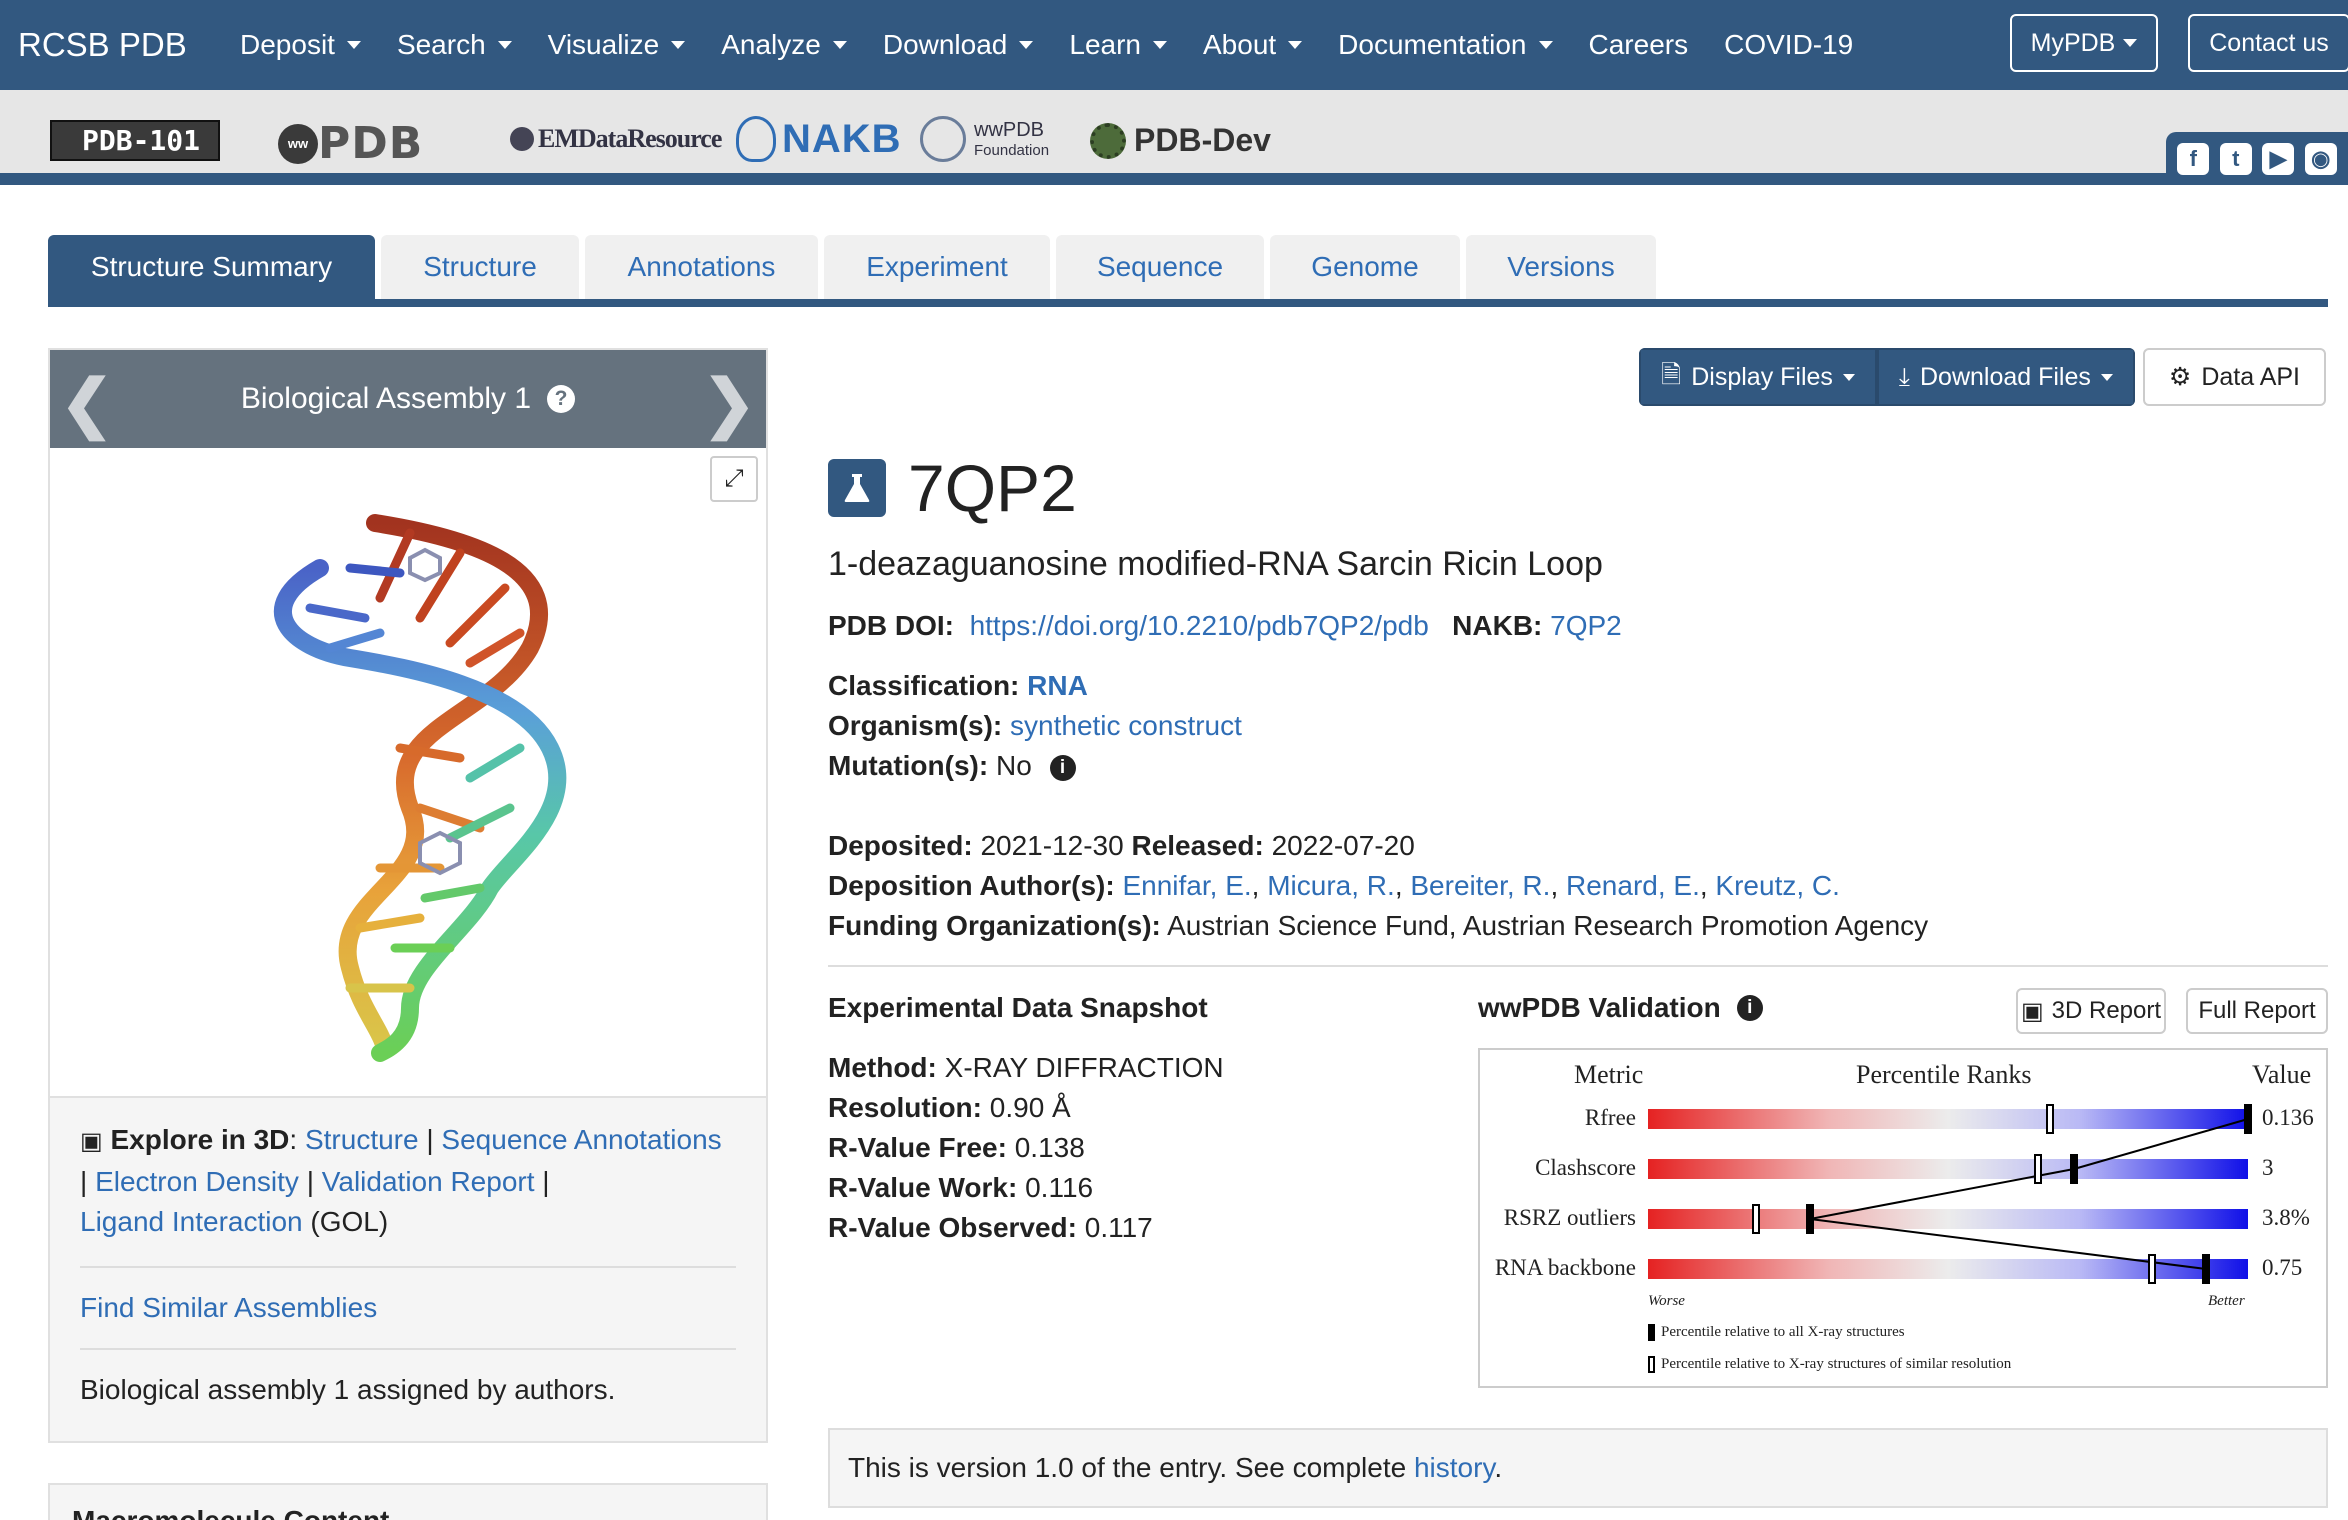  Describe the element at coordinates (2320, 158) in the screenshot. I see `github-icon: ◉` at that location.